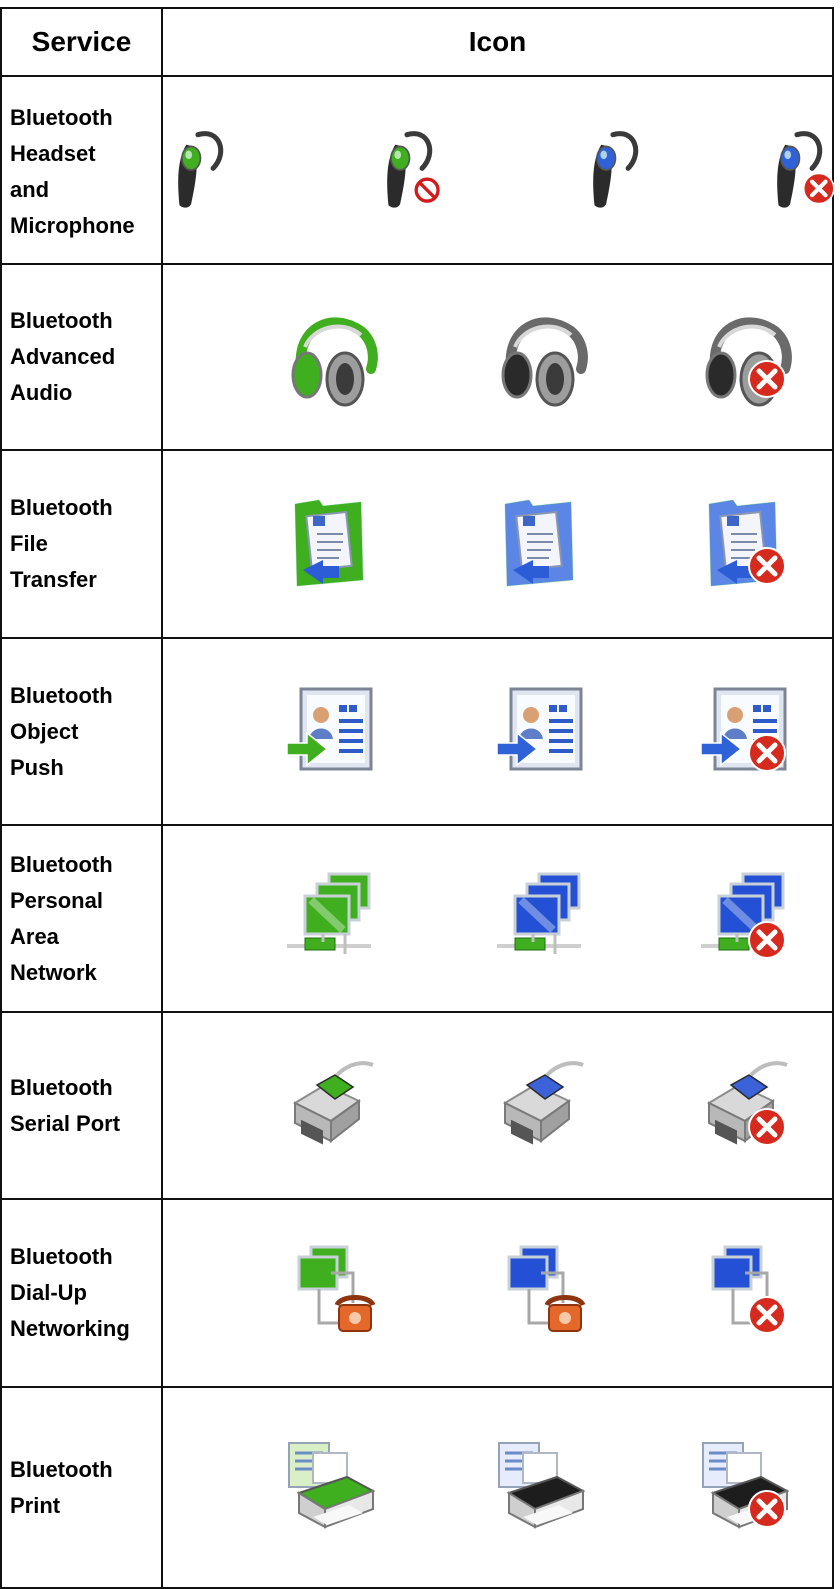 This screenshot has width=840, height=1589. Describe the element at coordinates (81, 41) in the screenshot. I see `service-column-header: Service` at that location.